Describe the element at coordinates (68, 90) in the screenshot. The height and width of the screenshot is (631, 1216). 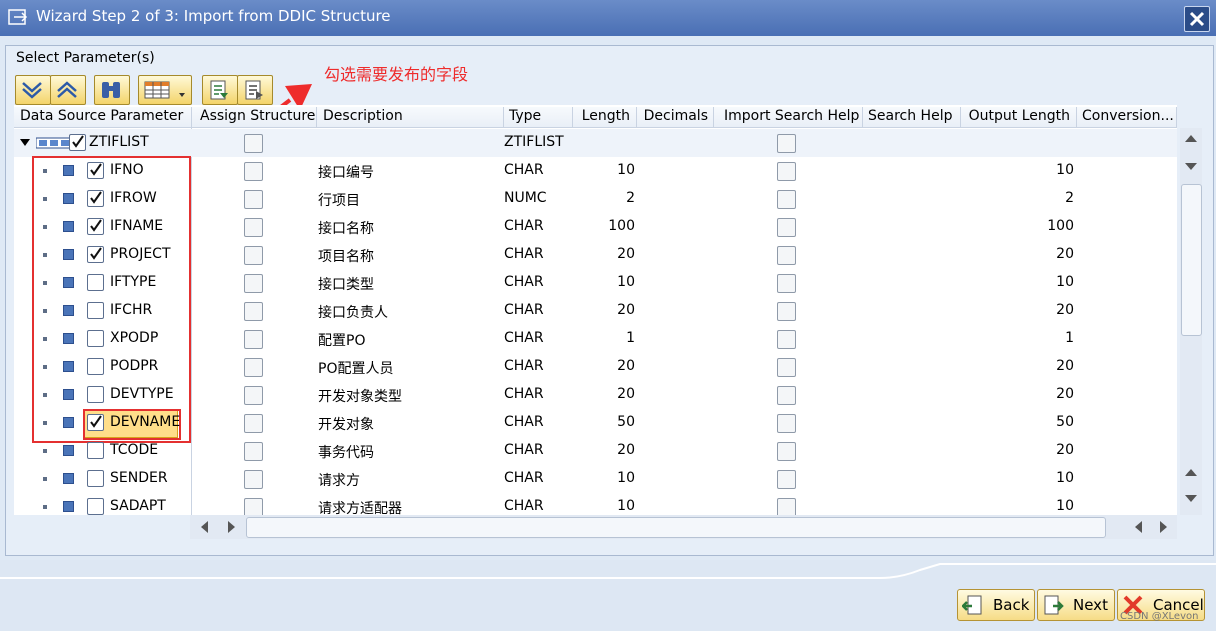
I see `collapse-all-button` at that location.